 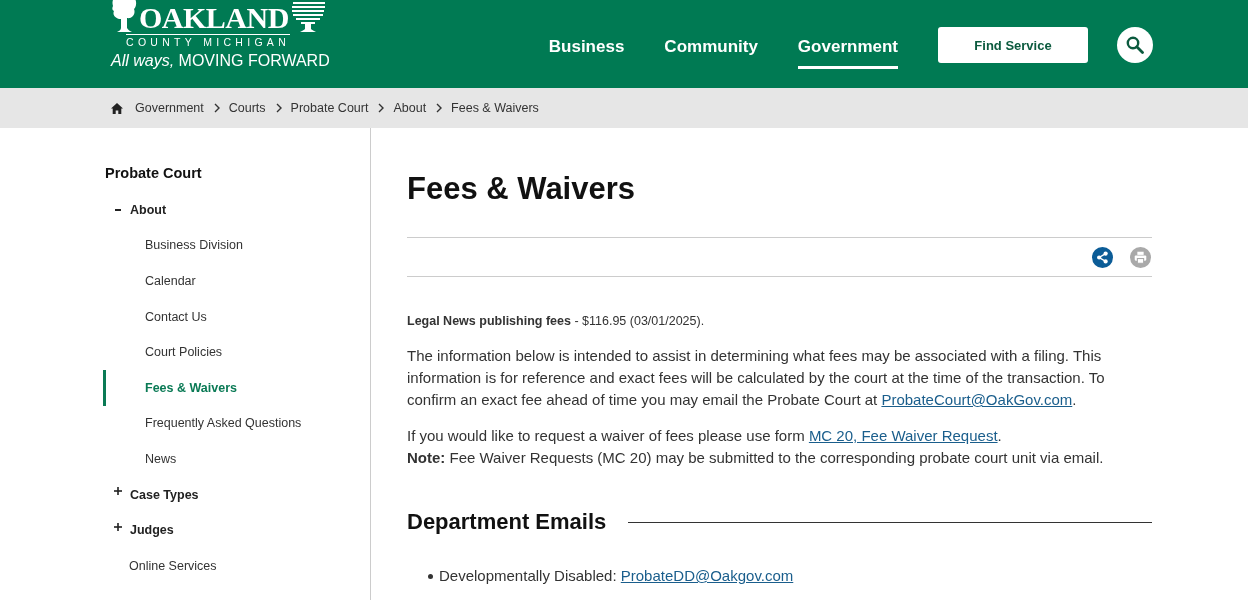 What do you see at coordinates (1013, 45) in the screenshot?
I see `find-service-button: Find Service` at bounding box center [1013, 45].